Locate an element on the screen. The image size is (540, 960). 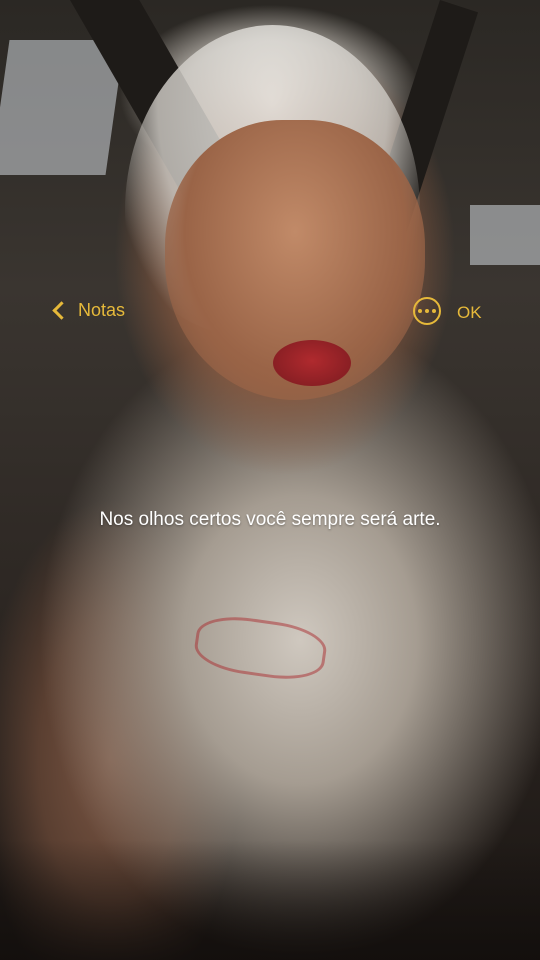
shirt-logo is located at coordinates (260, 648).